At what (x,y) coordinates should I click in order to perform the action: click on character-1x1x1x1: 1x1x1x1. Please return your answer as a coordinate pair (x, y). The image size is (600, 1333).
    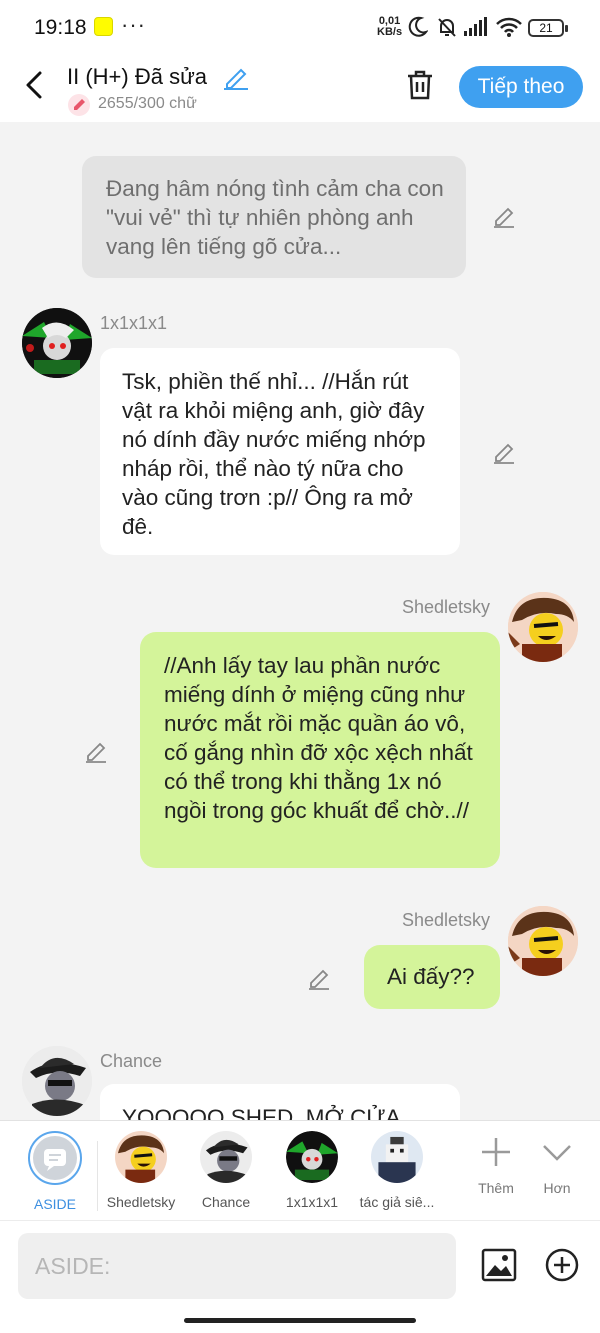
    Looking at the image, I should click on (312, 1170).